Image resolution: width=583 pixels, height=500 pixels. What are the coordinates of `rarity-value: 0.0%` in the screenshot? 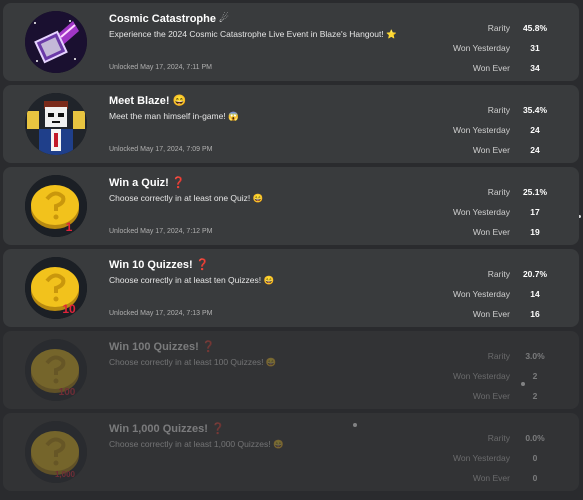 It's located at (535, 438).